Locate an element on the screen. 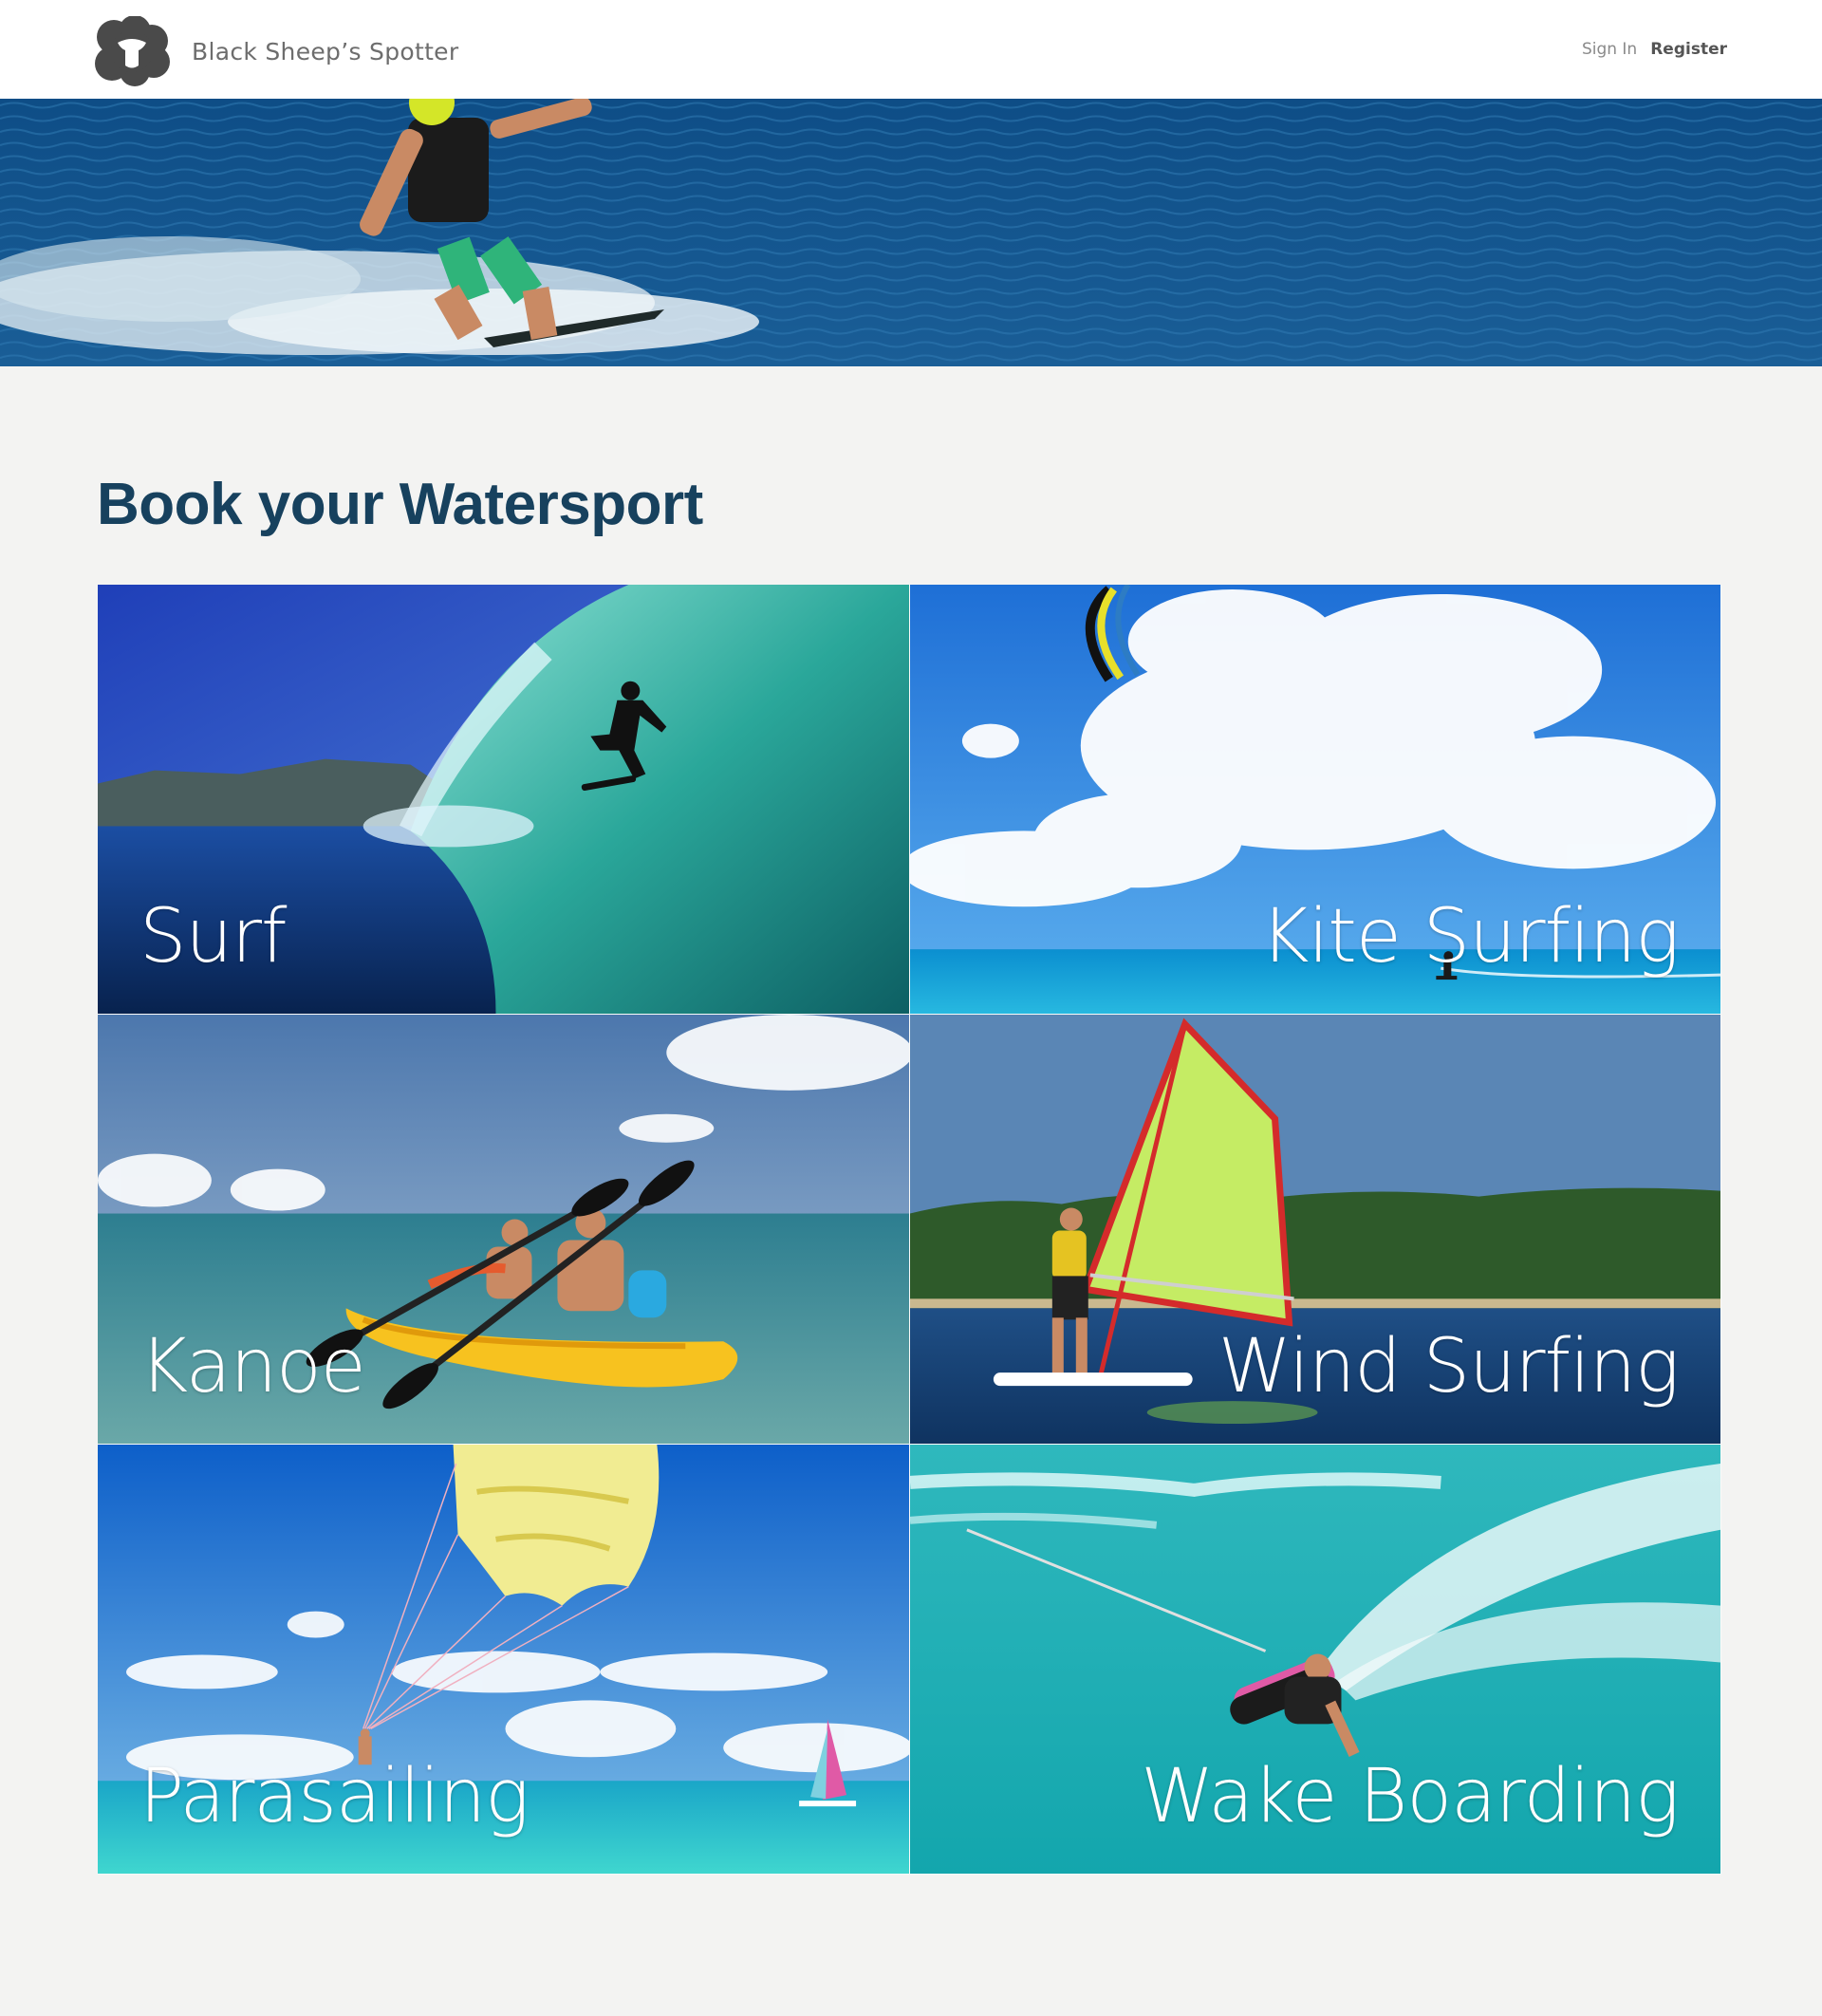 This screenshot has width=1822, height=2016. sport-label: Kanoe is located at coordinates (252, 1366).